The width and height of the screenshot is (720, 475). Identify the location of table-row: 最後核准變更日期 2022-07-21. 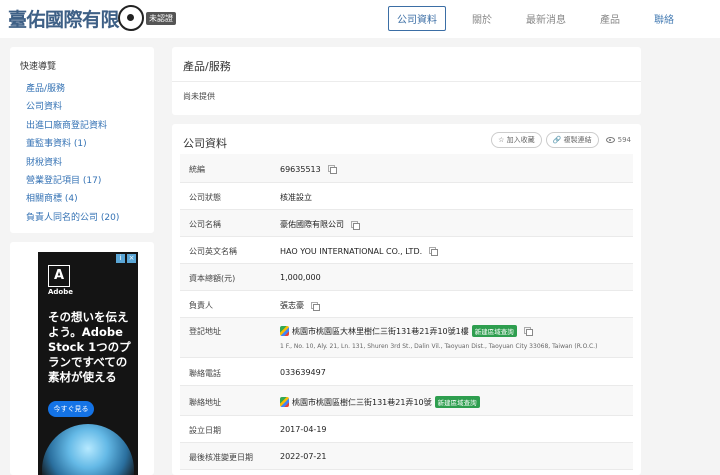
(406, 456).